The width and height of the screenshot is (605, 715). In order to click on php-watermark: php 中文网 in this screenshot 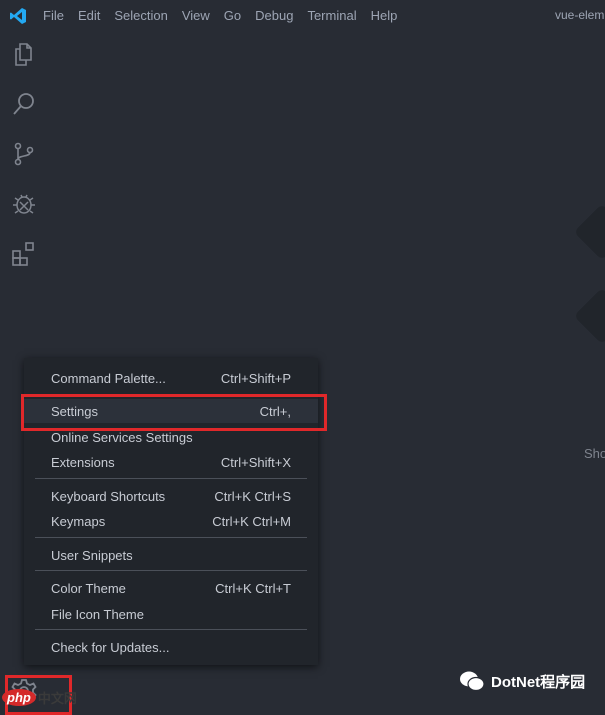, I will do `click(39, 697)`.